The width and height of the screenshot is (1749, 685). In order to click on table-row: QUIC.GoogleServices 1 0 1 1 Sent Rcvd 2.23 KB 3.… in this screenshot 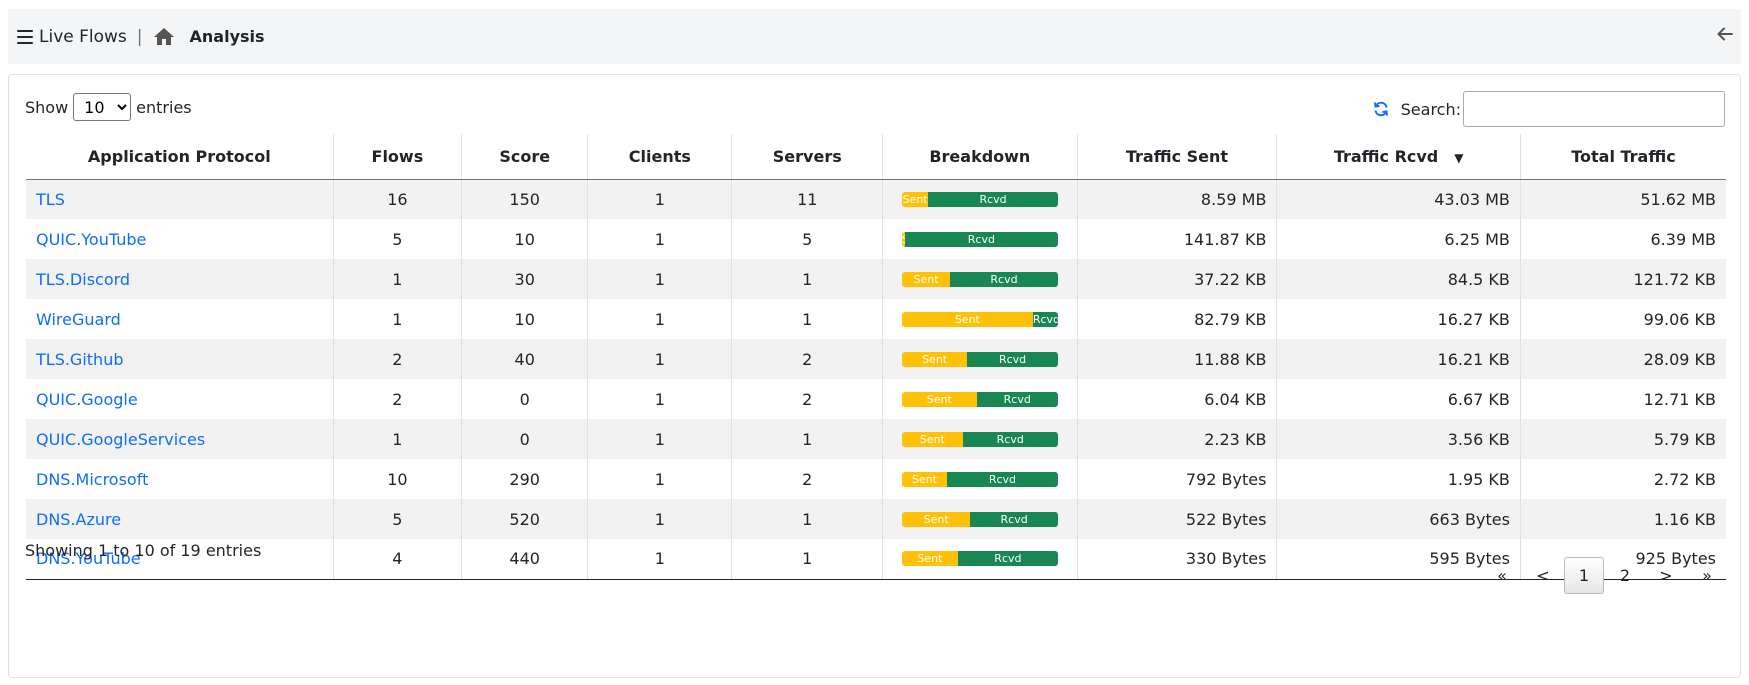, I will do `click(876, 439)`.